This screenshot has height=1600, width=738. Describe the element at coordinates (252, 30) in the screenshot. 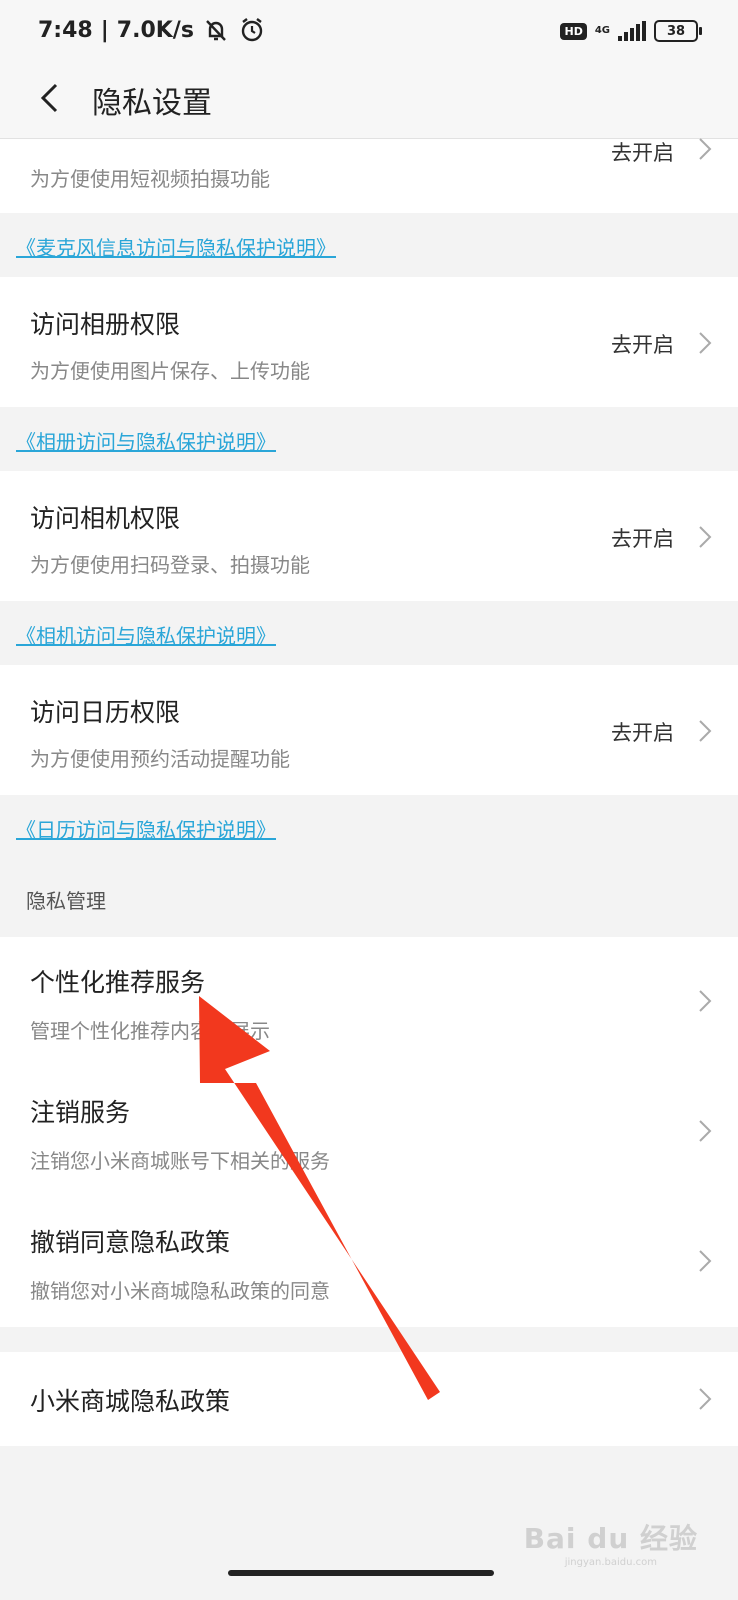

I see `alarm-icon` at that location.